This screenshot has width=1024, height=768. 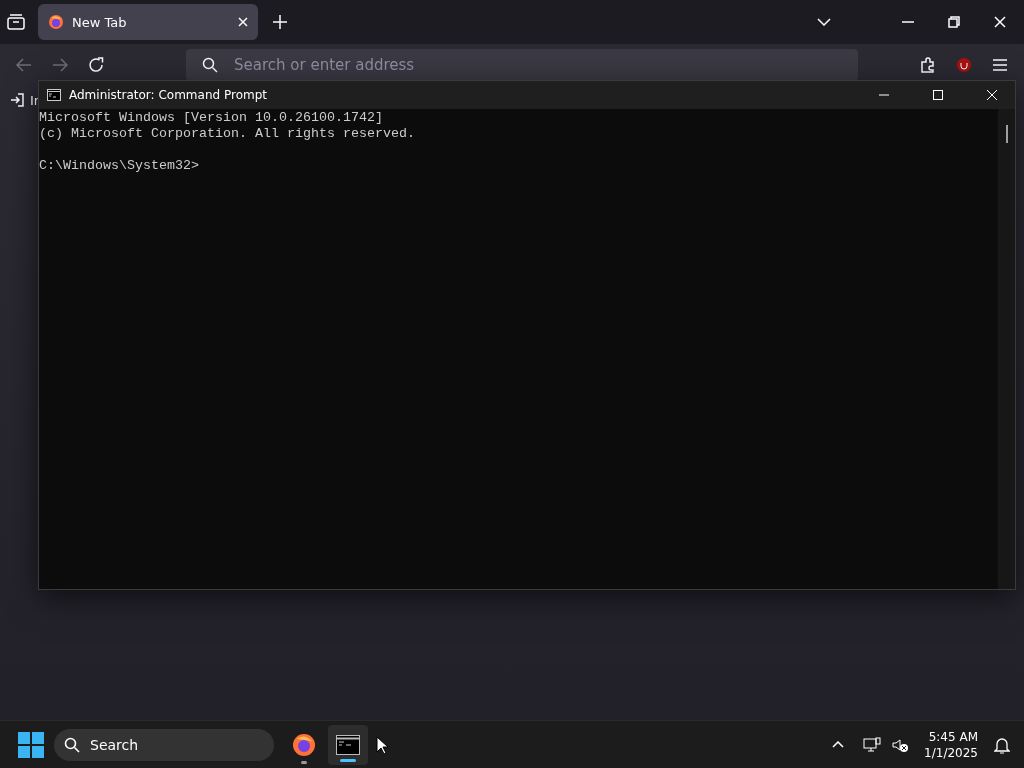 What do you see at coordinates (522, 65) in the screenshot?
I see `address-bar: Search or enter address` at bounding box center [522, 65].